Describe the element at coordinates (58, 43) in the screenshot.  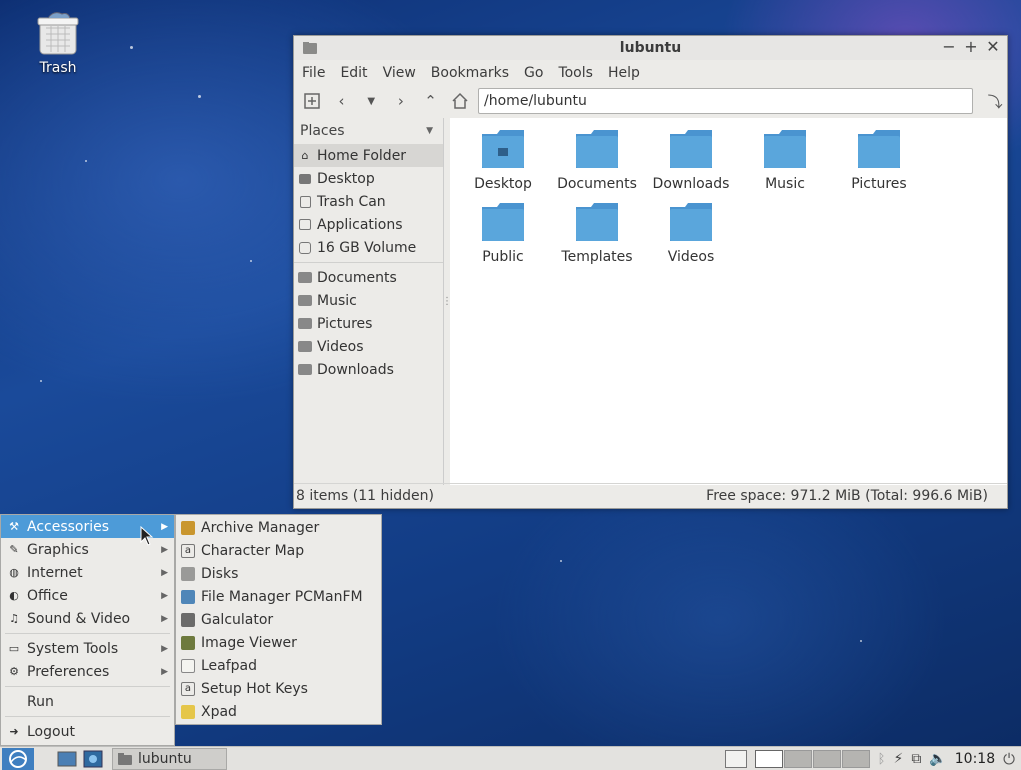
I see `desktop-trash: Trash` at that location.